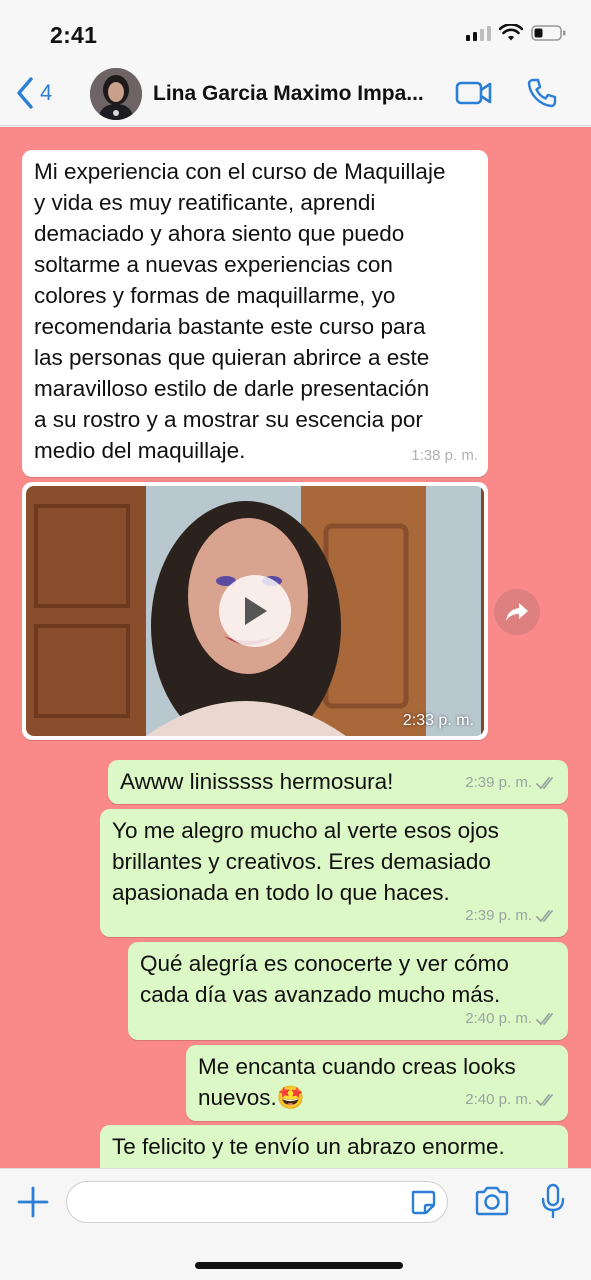 This screenshot has height=1280, width=591. I want to click on chevron-left-icon, so click(25, 93).